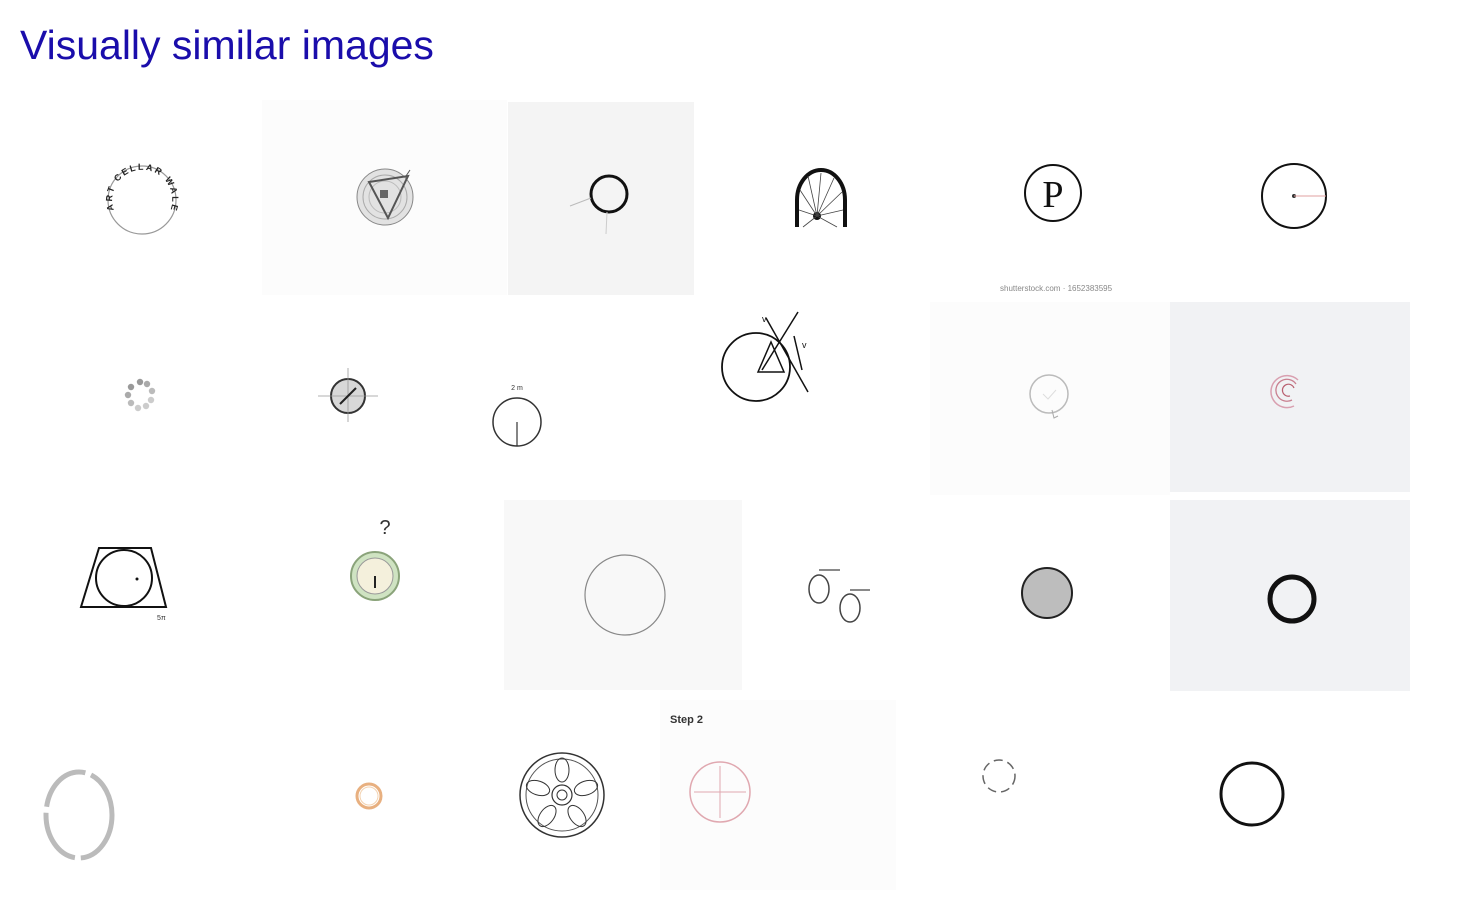 Image resolution: width=1470 pixels, height=902 pixels. I want to click on pink-spiral-icon, so click(1284, 391).